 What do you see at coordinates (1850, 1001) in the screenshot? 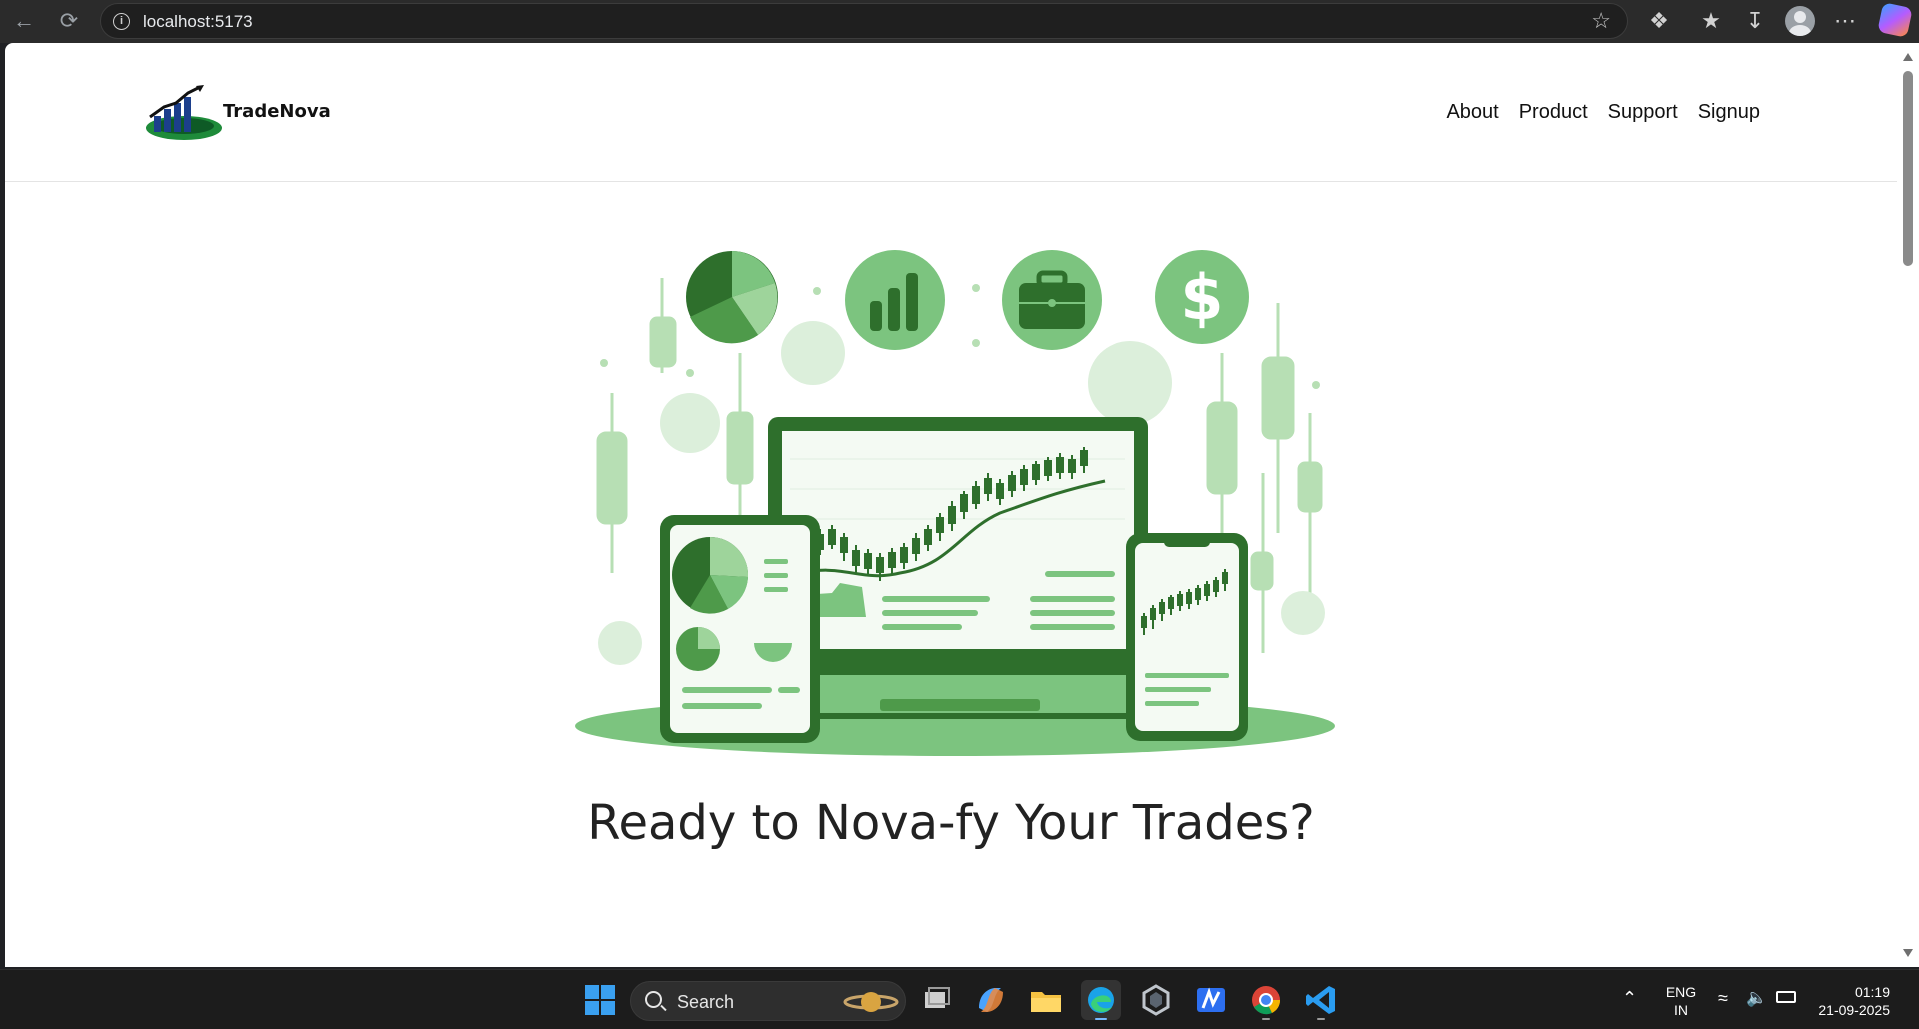
I see `clock: 01:19 21-09-2025` at bounding box center [1850, 1001].